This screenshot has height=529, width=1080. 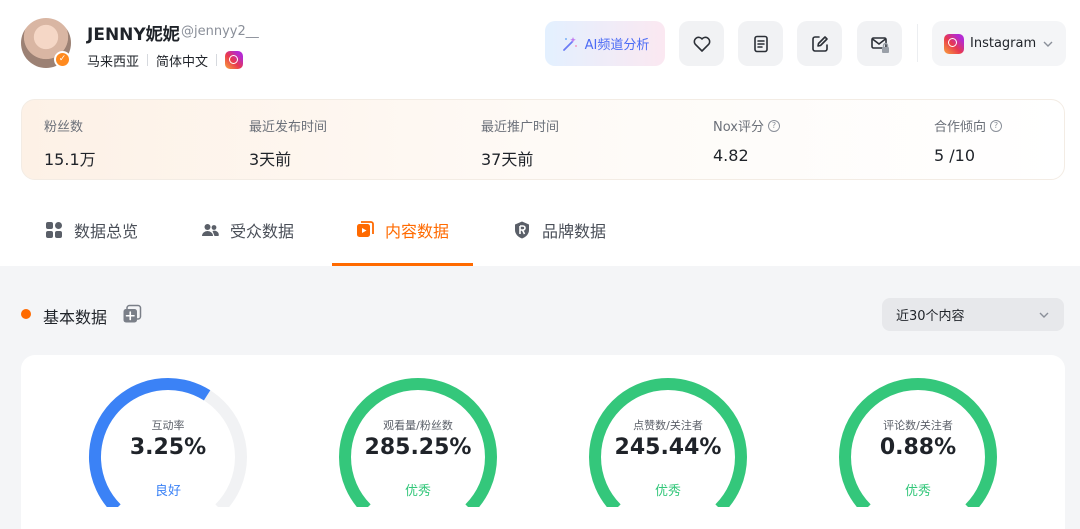 I want to click on gauge-label: 观看量/粉丝数, so click(x=418, y=425).